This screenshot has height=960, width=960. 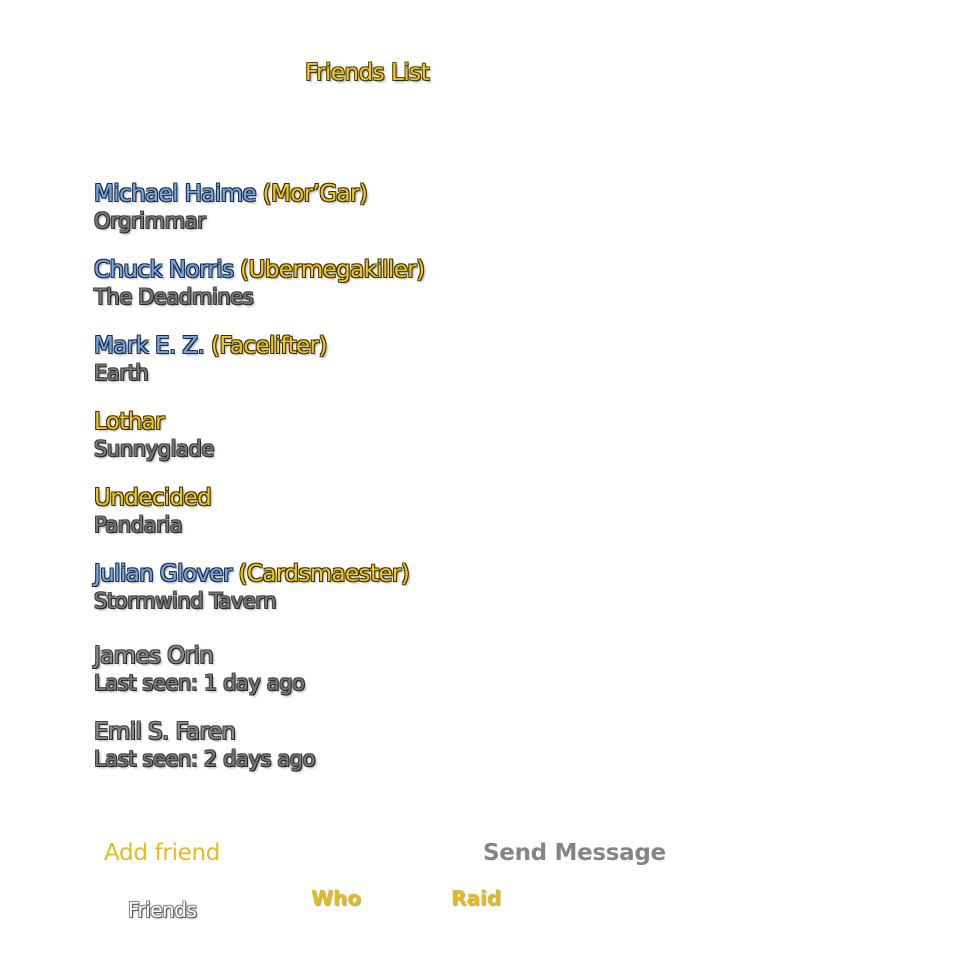 I want to click on send-message-button: Send Message, so click(x=574, y=853).